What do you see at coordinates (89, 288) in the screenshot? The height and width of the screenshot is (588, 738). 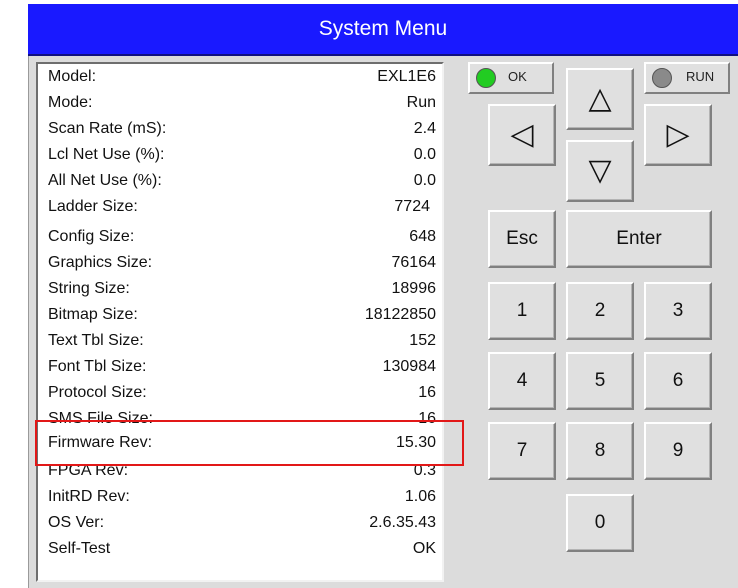 I see `info-label: String Size:` at bounding box center [89, 288].